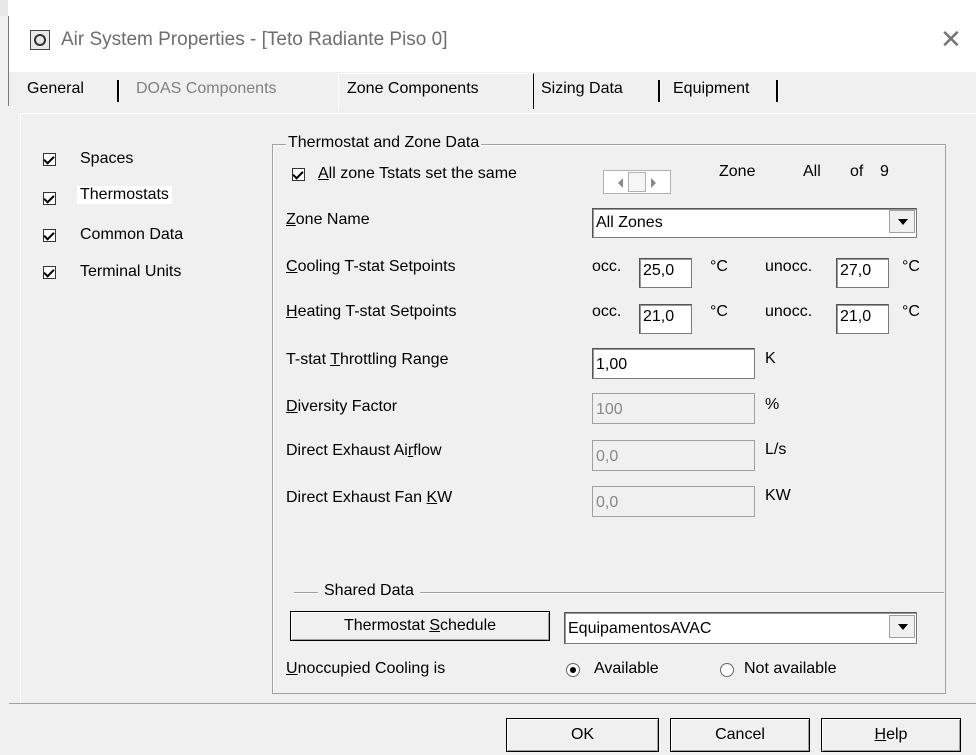  I want to click on heating-unocc-unit: °C, so click(911, 311).